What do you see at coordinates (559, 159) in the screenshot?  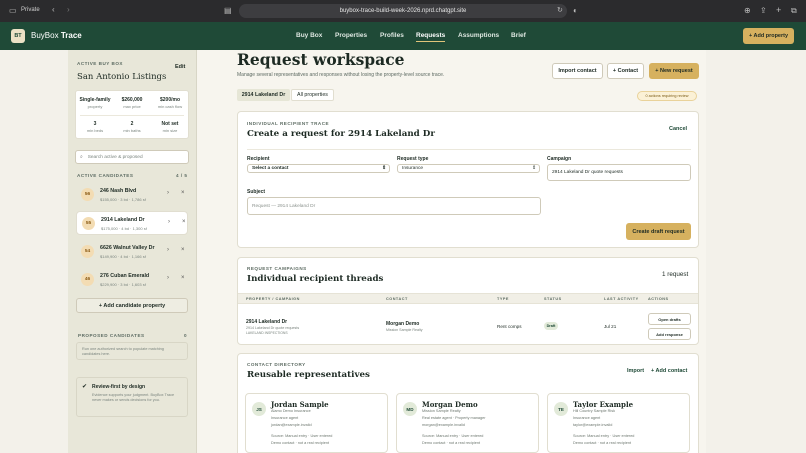 I see `campaign-label: Campaign` at bounding box center [559, 159].